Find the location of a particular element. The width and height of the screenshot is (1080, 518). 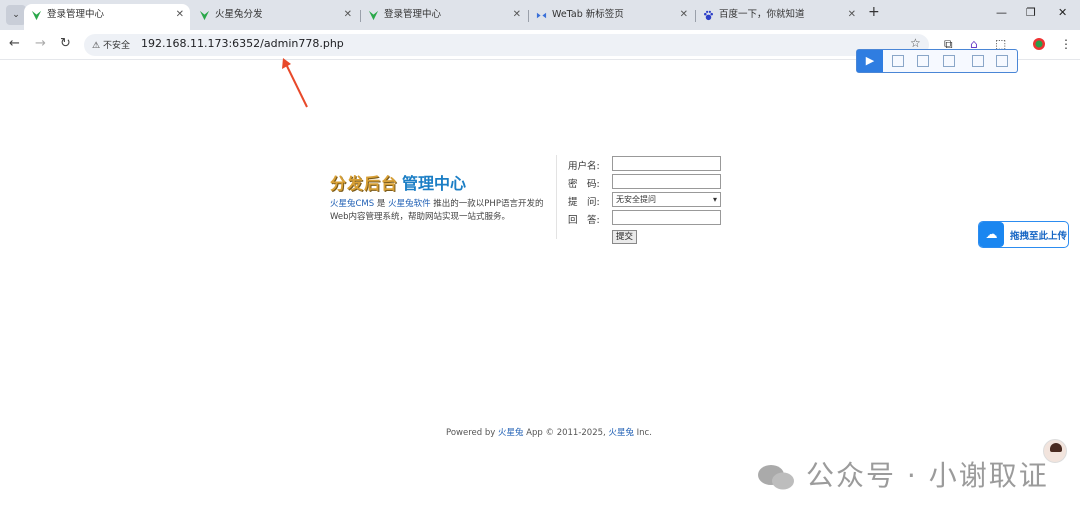

wechat-icon is located at coordinates (776, 477).